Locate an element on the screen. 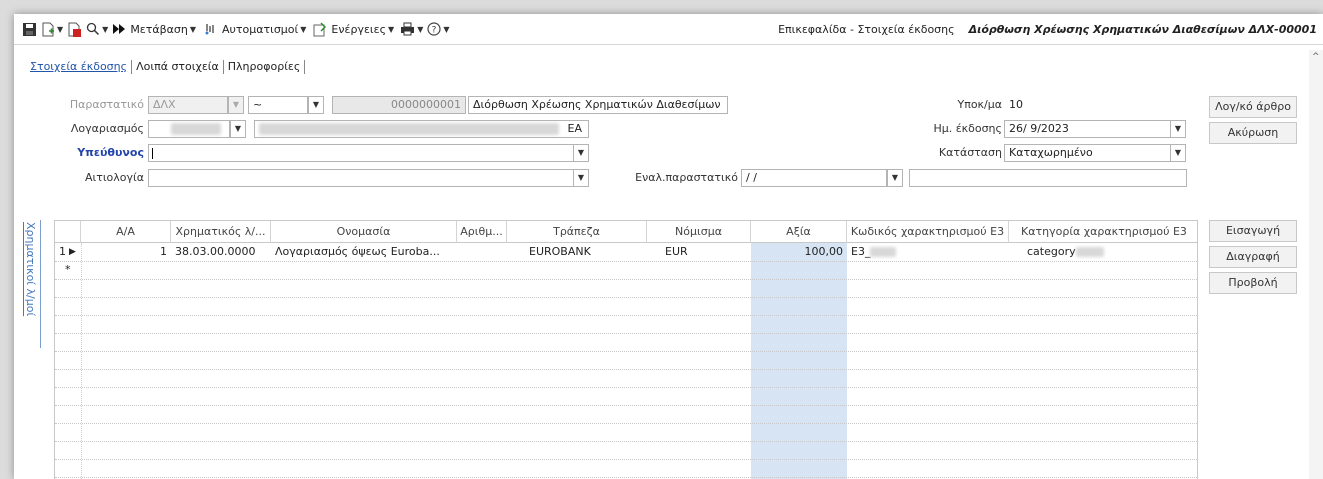 Image resolution: width=1323 pixels, height=479 pixels. row-e3-category: category is located at coordinates (1107, 252).